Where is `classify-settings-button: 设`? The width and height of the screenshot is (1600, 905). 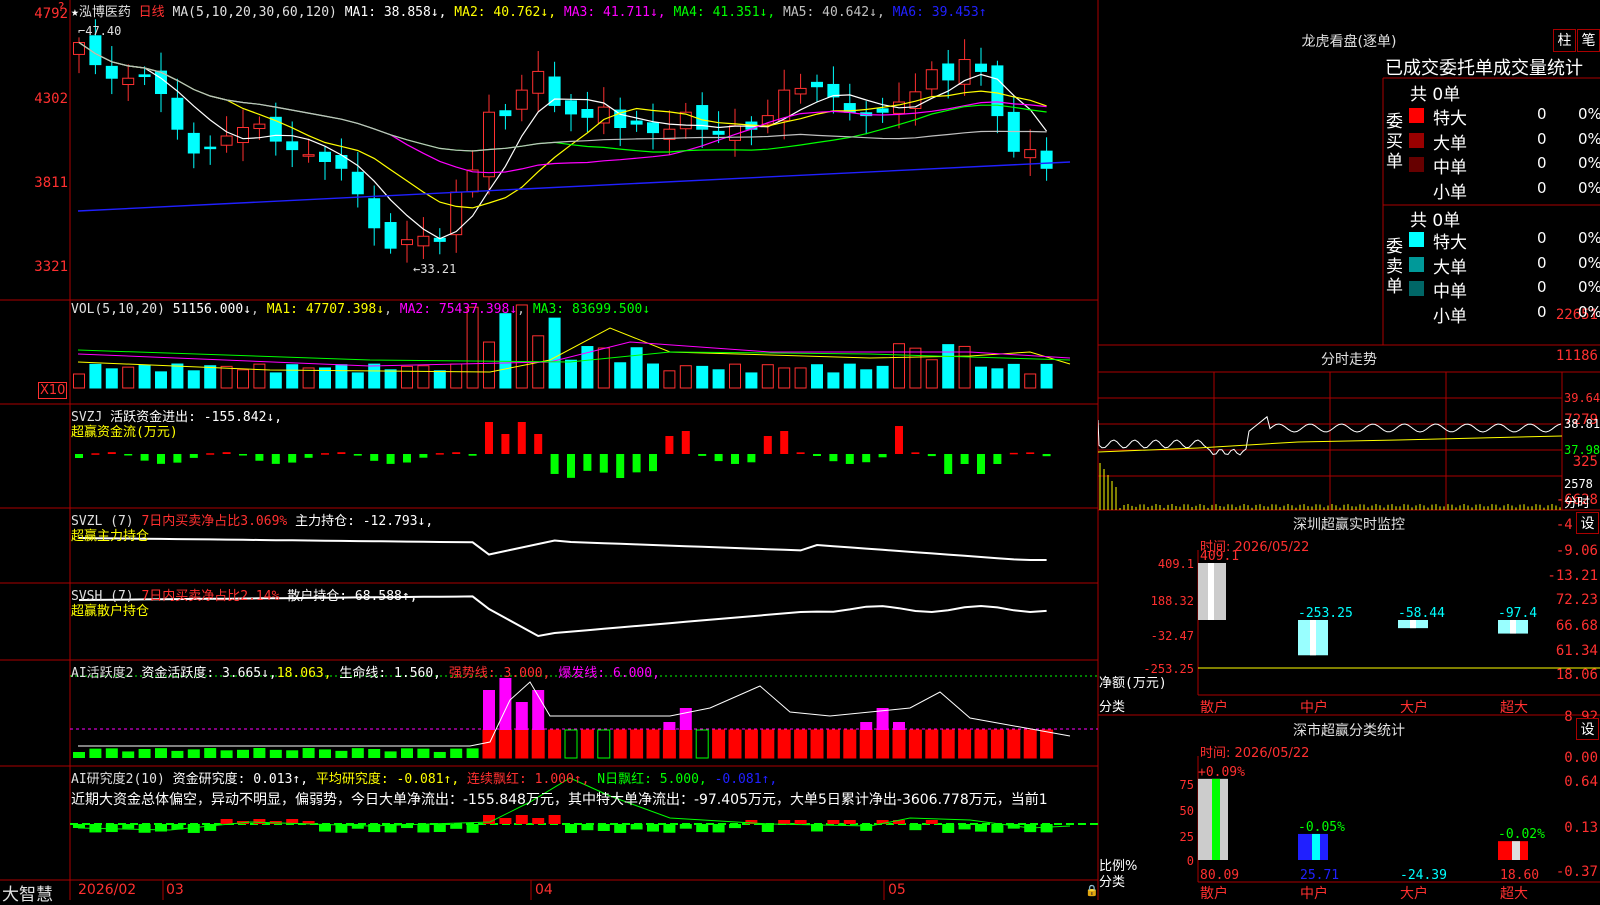
classify-settings-button: 设 is located at coordinates (1587, 729).